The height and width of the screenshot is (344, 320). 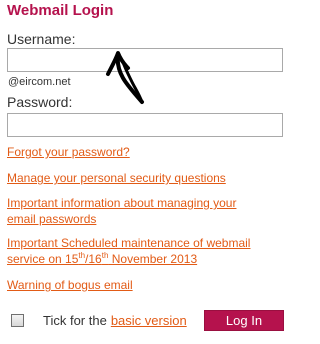 What do you see at coordinates (17, 320) in the screenshot?
I see `basic-version-checkbox` at bounding box center [17, 320].